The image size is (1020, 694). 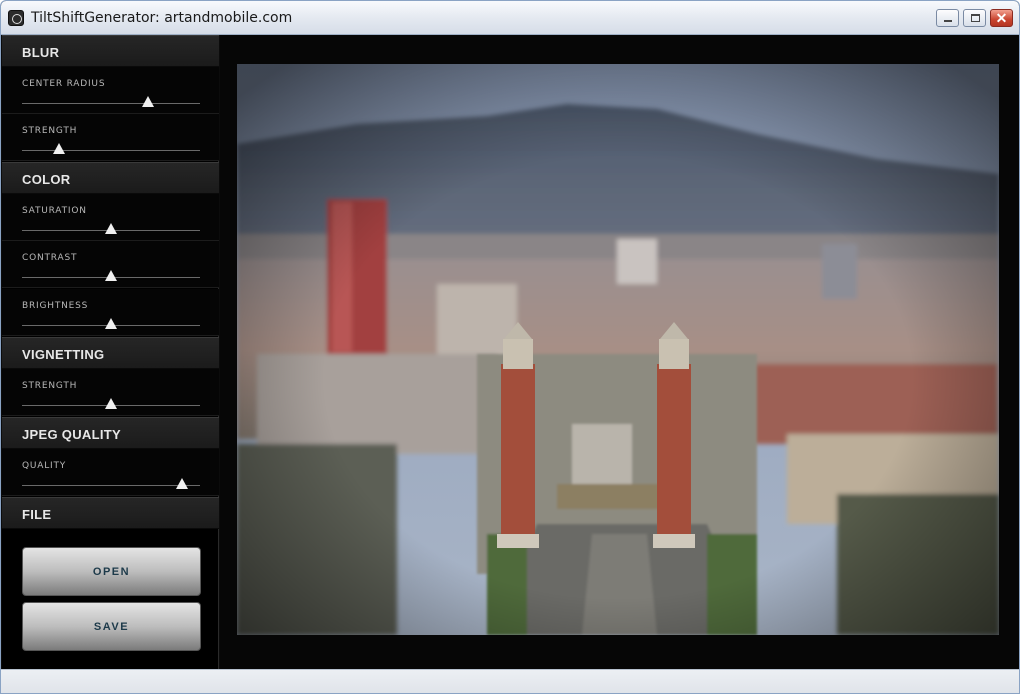 I want to click on section-header-color: COLOR, so click(x=110, y=178).